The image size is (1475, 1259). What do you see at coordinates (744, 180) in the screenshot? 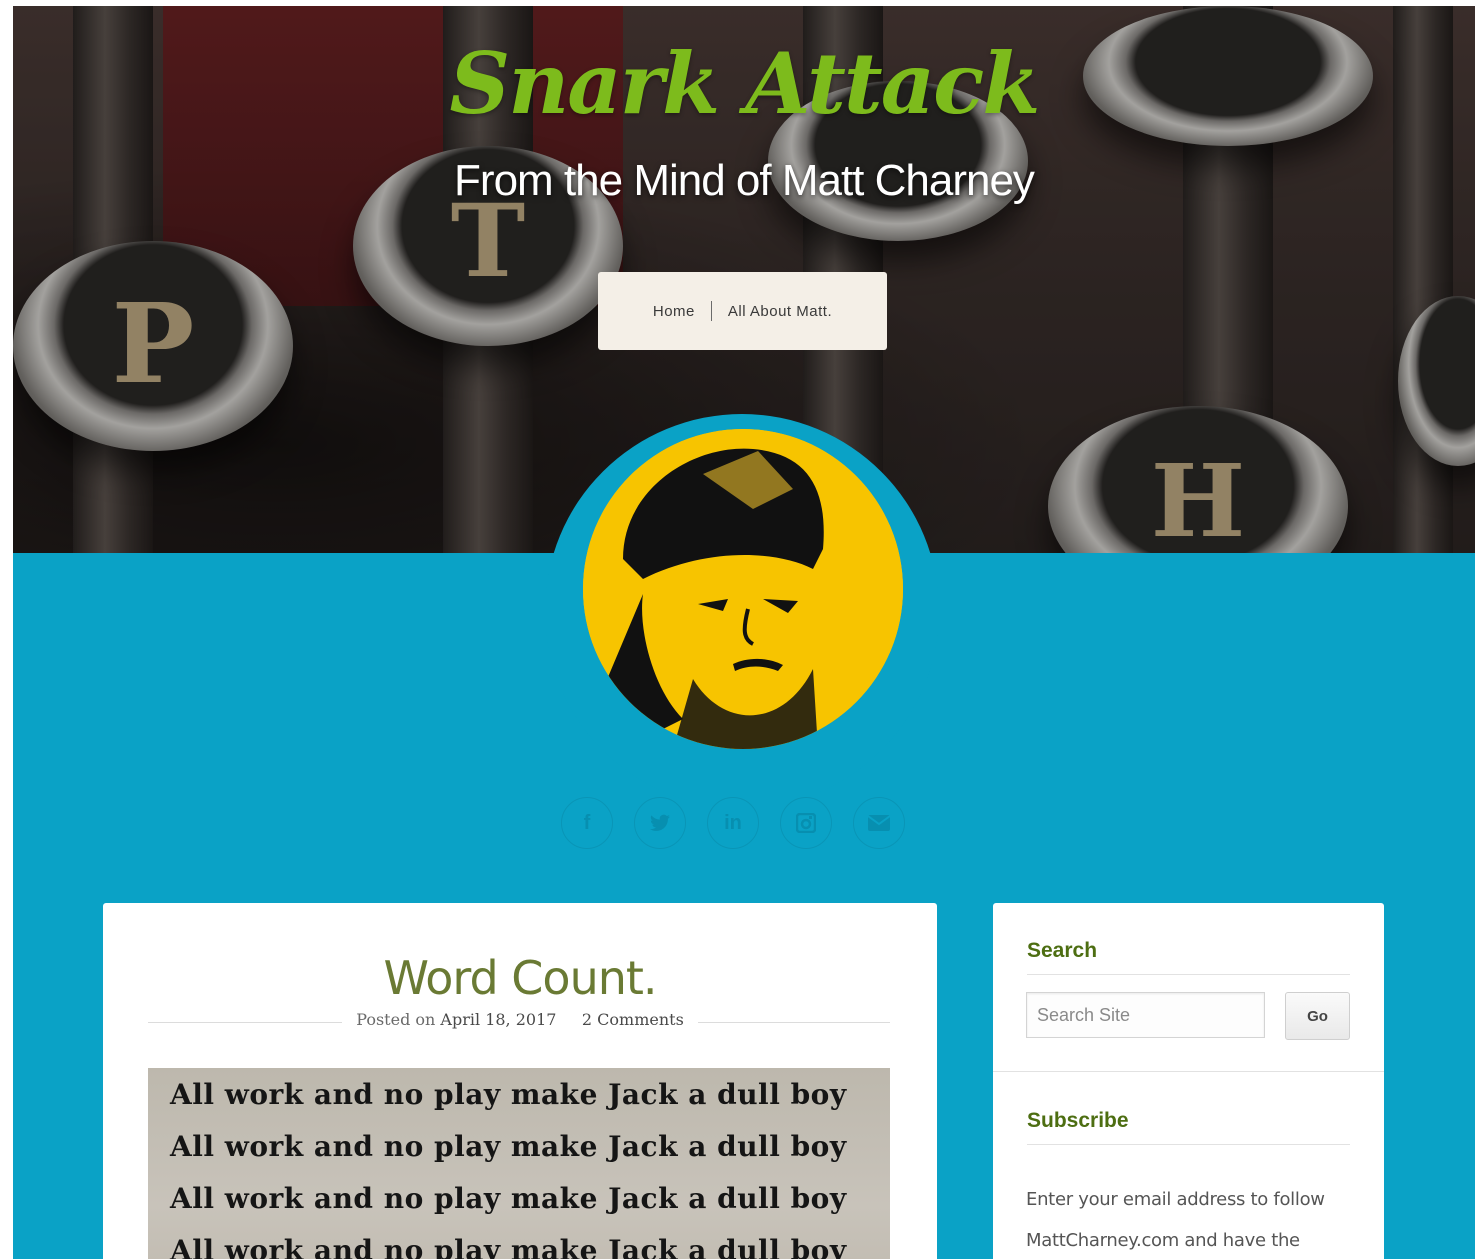
I see `site-tagline: From the Mind of Matt Charney` at bounding box center [744, 180].